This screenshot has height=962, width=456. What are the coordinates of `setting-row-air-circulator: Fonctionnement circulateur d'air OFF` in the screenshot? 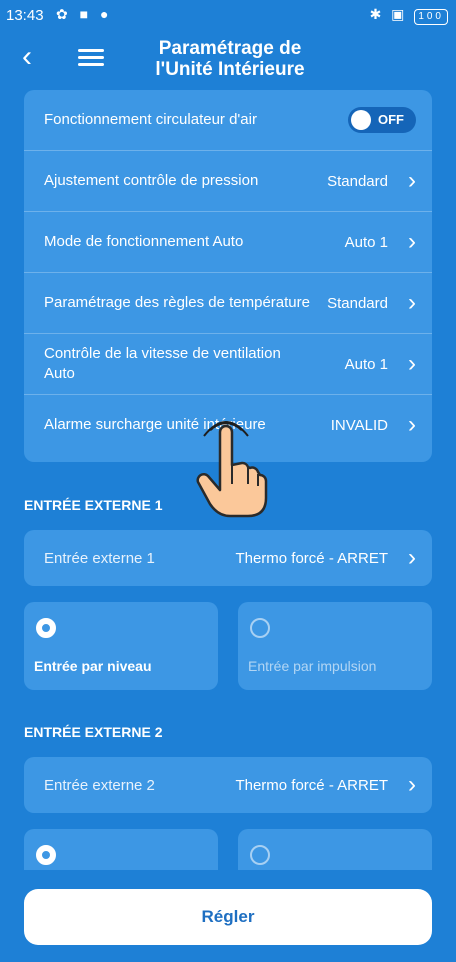 It's located at (228, 120).